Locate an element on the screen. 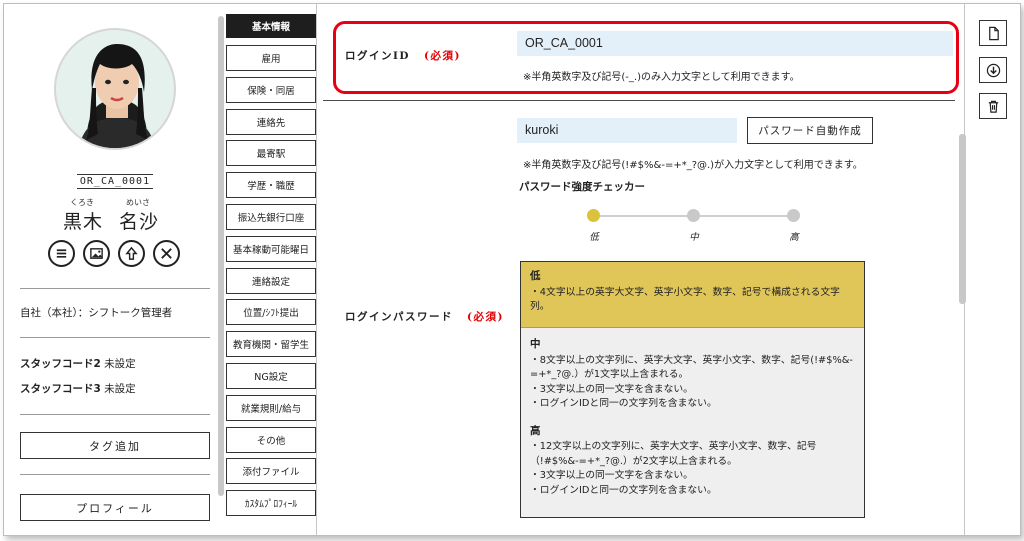 The height and width of the screenshot is (541, 1024). rules-low: 低 ・4文字以上の英字大文字、英字小文字、数字、記号で構成される文字列。 is located at coordinates (692, 295).